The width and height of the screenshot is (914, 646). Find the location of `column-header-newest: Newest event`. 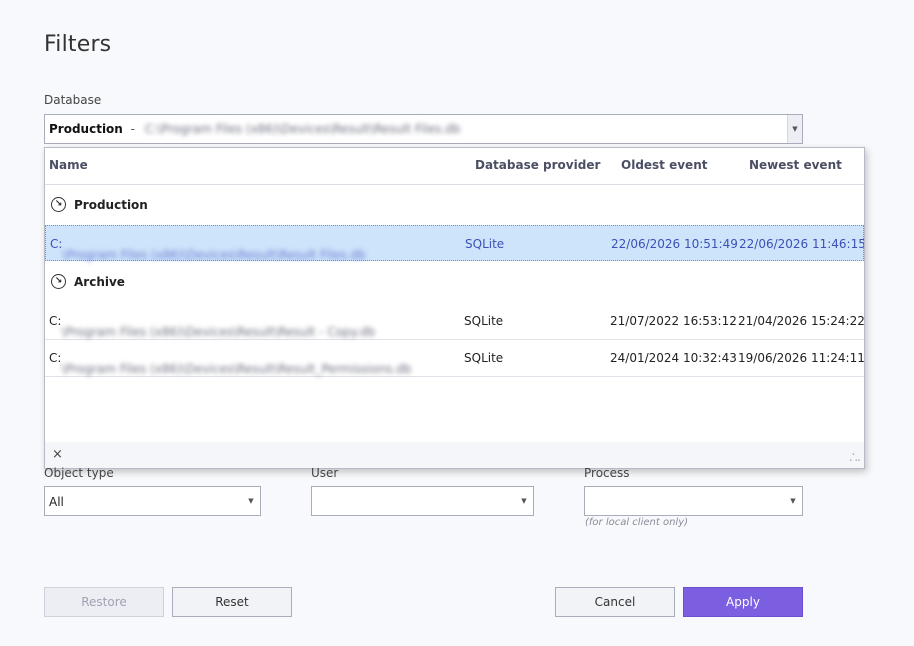

column-header-newest: Newest event is located at coordinates (795, 165).